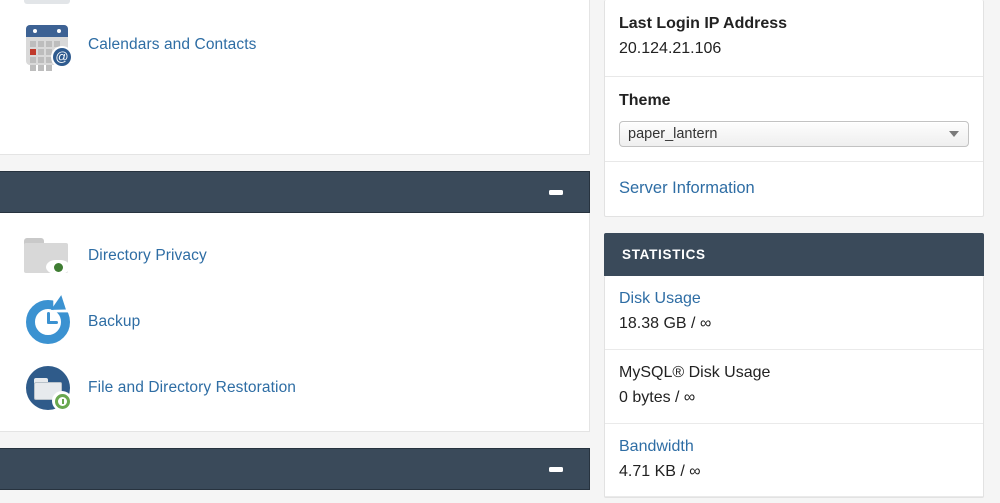  I want to click on stat-title: Disk Usage, so click(794, 299).